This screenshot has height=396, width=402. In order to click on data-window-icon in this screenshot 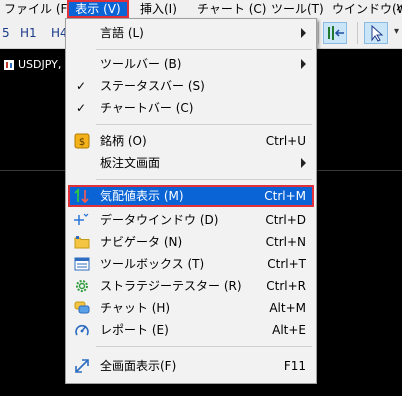, I will do `click(82, 220)`.